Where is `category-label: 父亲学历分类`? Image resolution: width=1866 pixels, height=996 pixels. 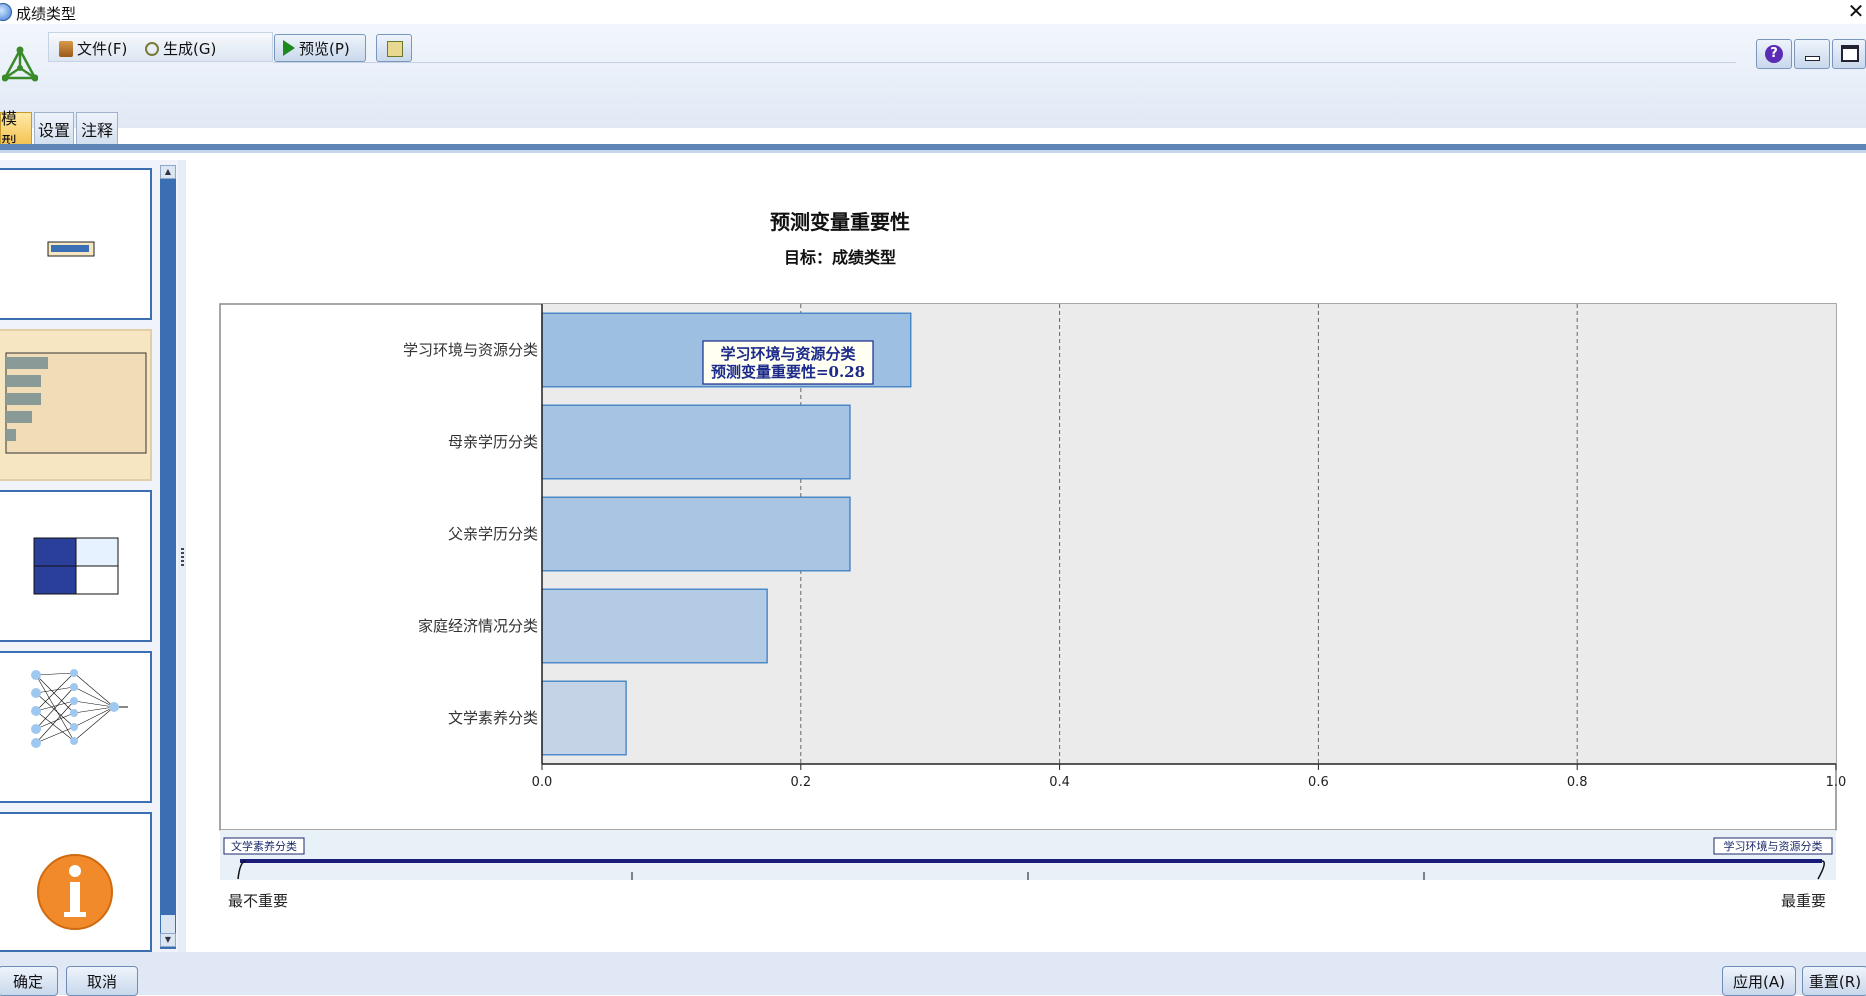
category-label: 父亲学历分类 is located at coordinates (493, 534).